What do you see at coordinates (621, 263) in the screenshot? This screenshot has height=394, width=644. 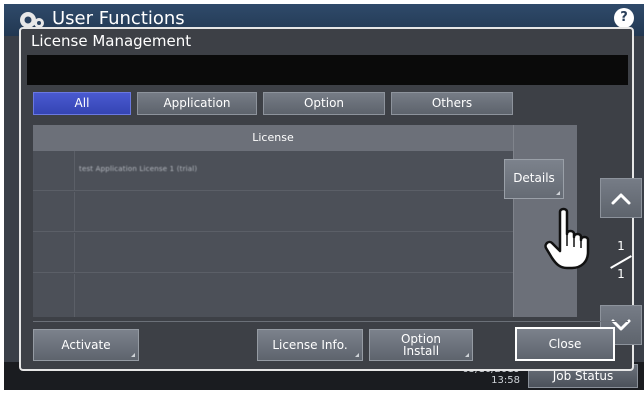 I see `page-indicator: 1 1` at bounding box center [621, 263].